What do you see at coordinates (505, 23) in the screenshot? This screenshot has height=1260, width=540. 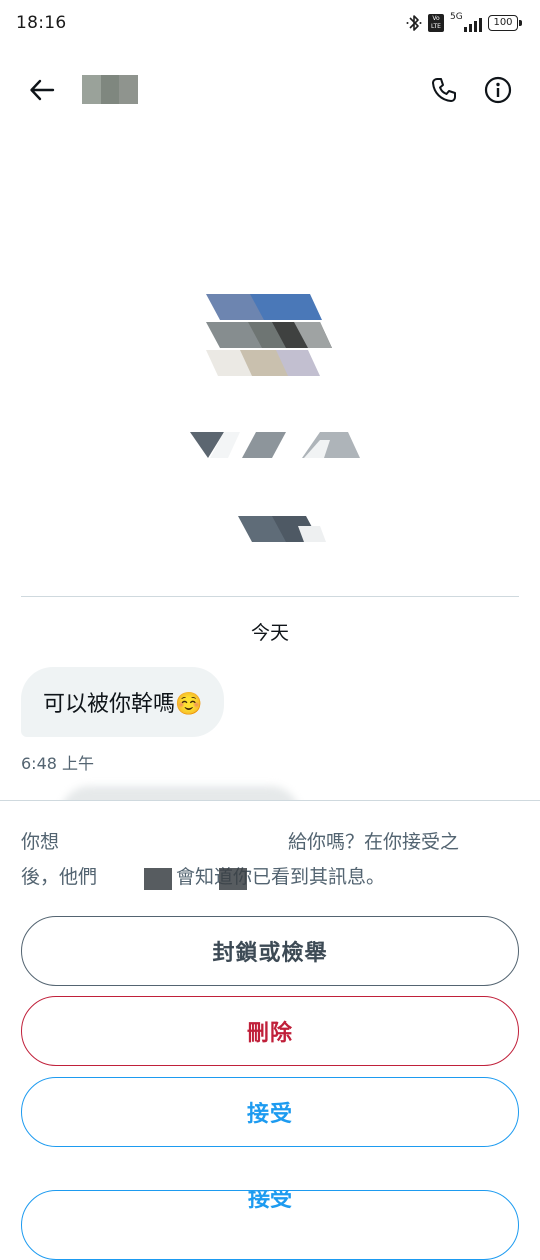 I see `battery-icon: 100` at bounding box center [505, 23].